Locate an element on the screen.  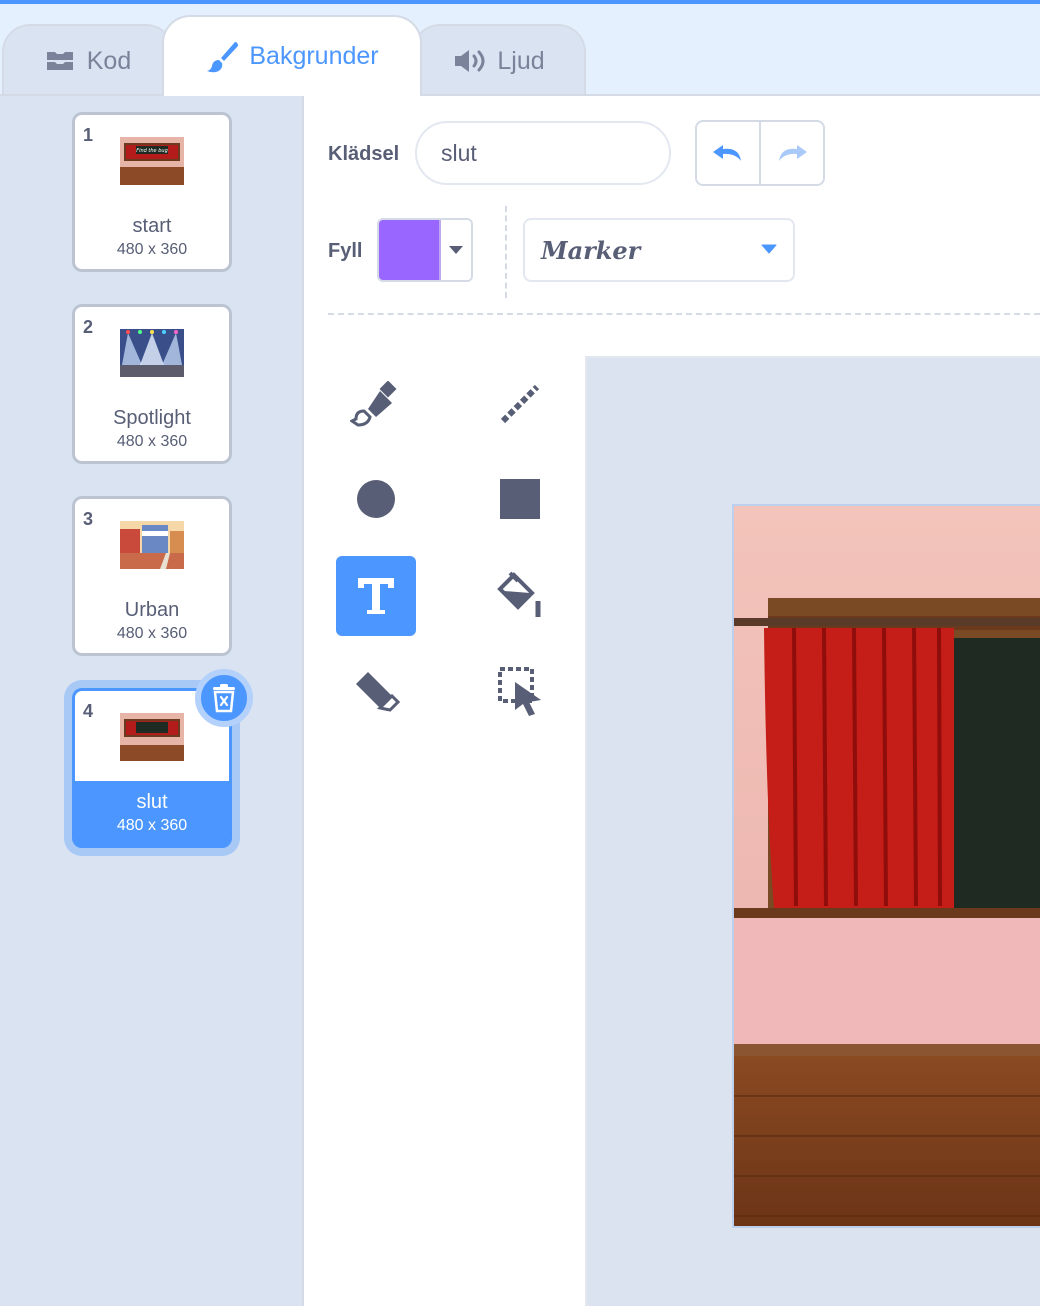
select-icon is located at coordinates (519, 691).